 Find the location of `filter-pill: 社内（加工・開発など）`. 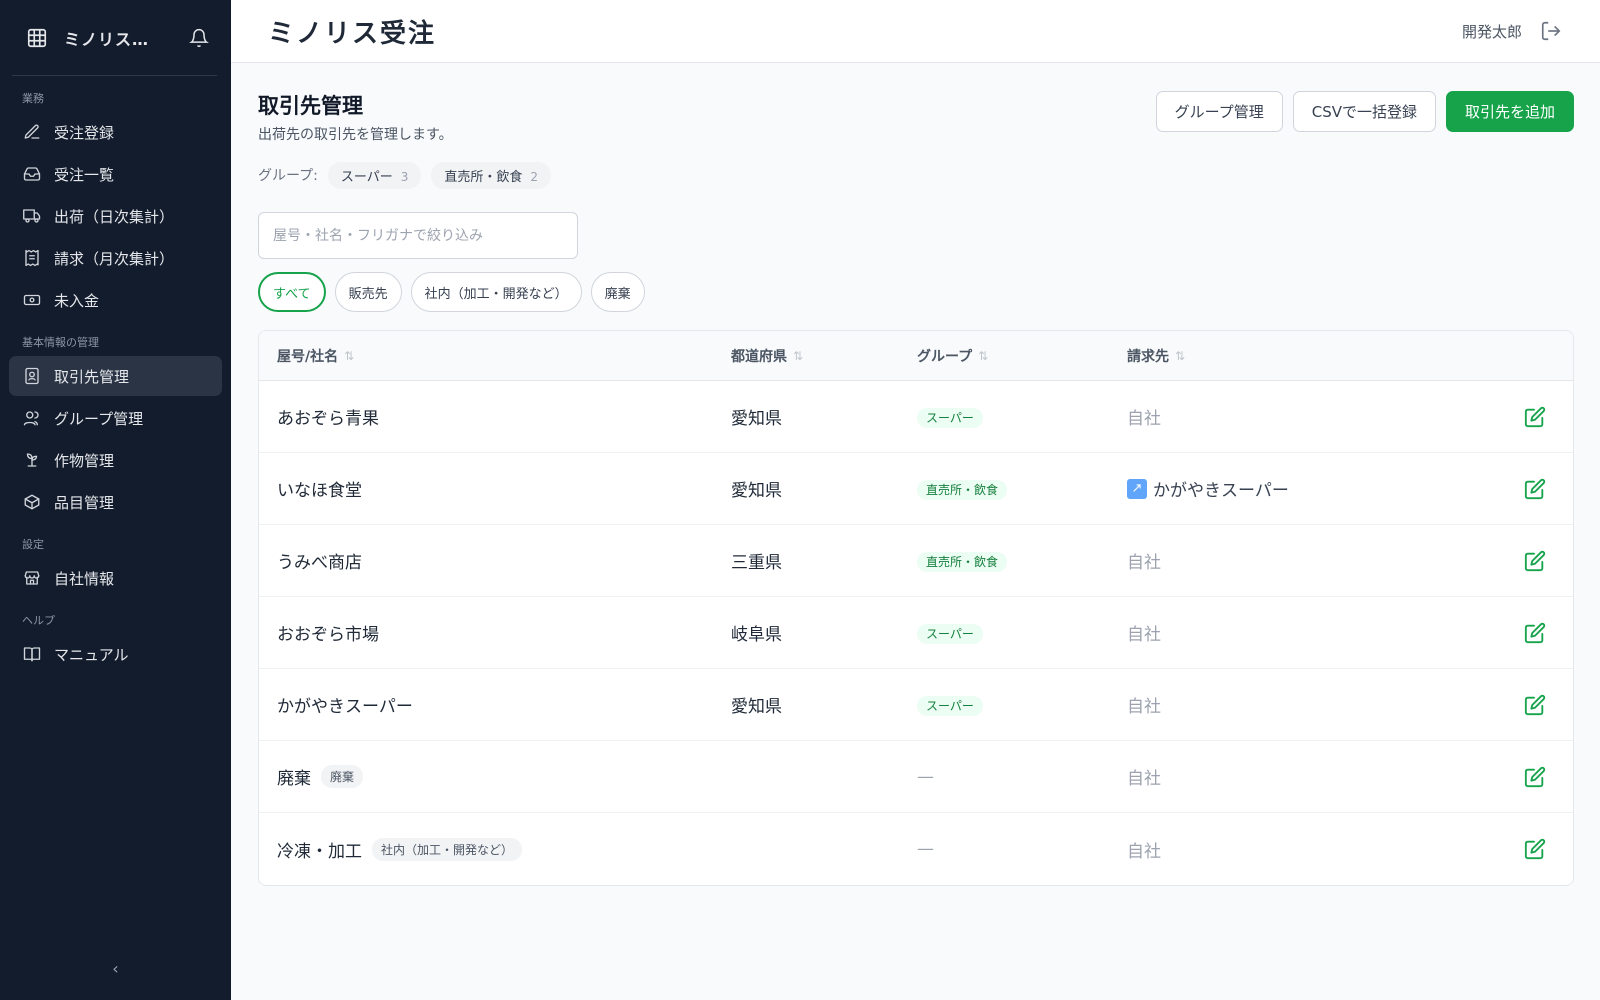

filter-pill: 社内（加工・開発など） is located at coordinates (496, 292).